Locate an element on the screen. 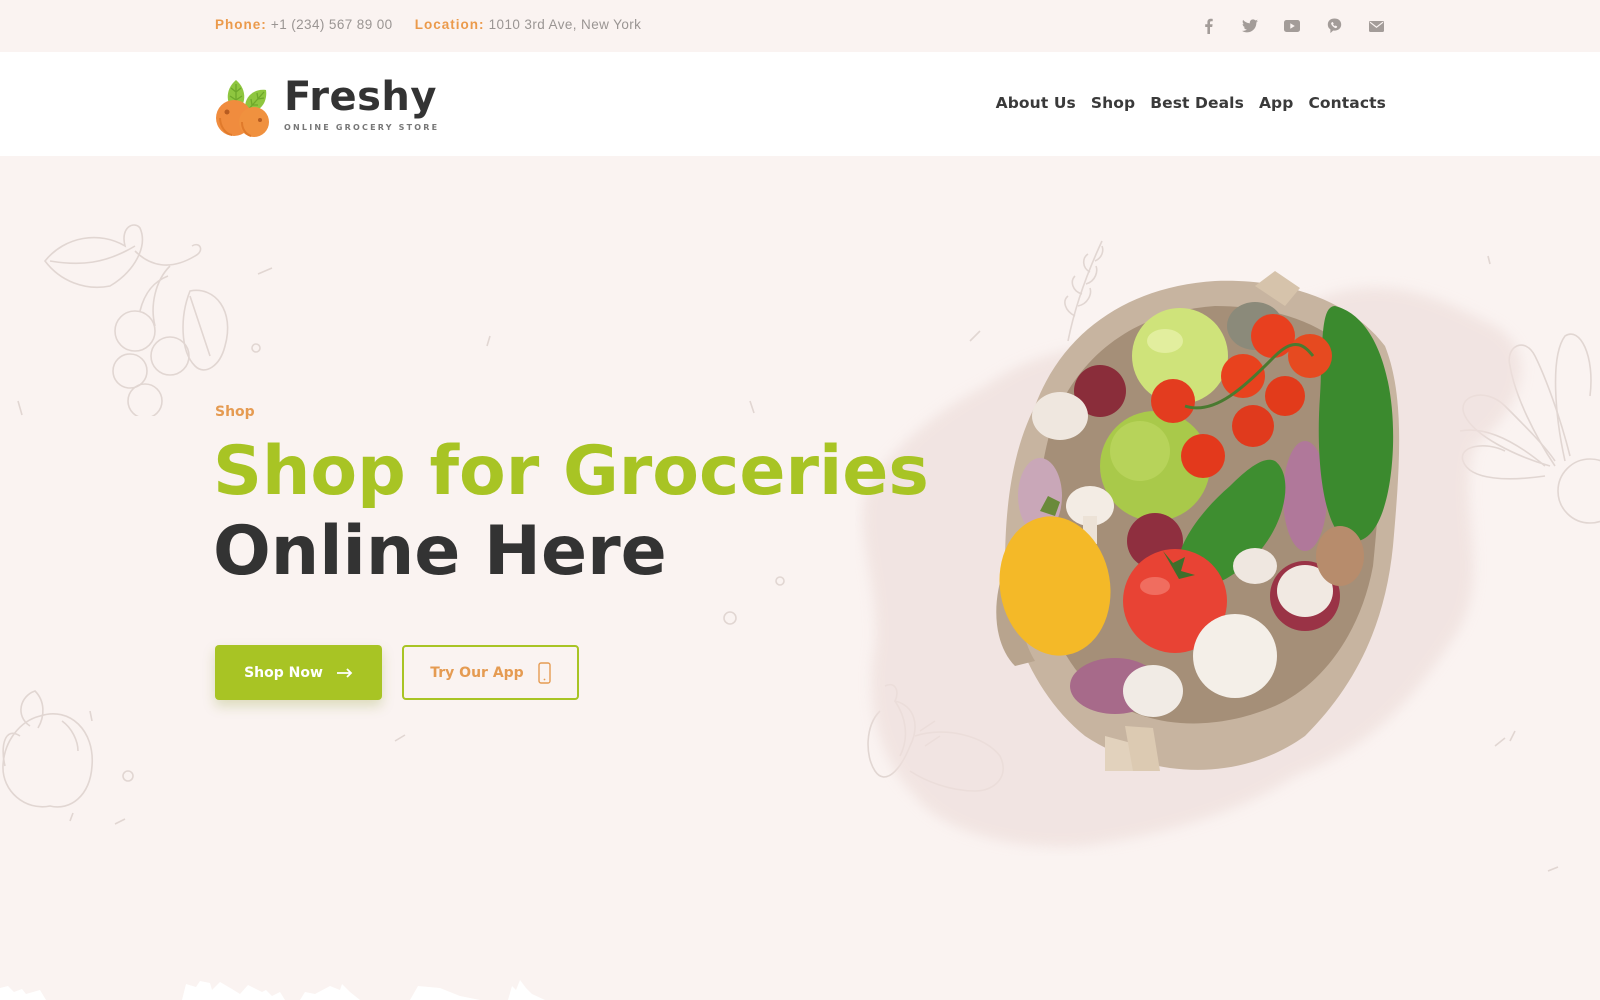 The image size is (1600, 1000). hero-title-line1: Shop for Groceries is located at coordinates (571, 471).